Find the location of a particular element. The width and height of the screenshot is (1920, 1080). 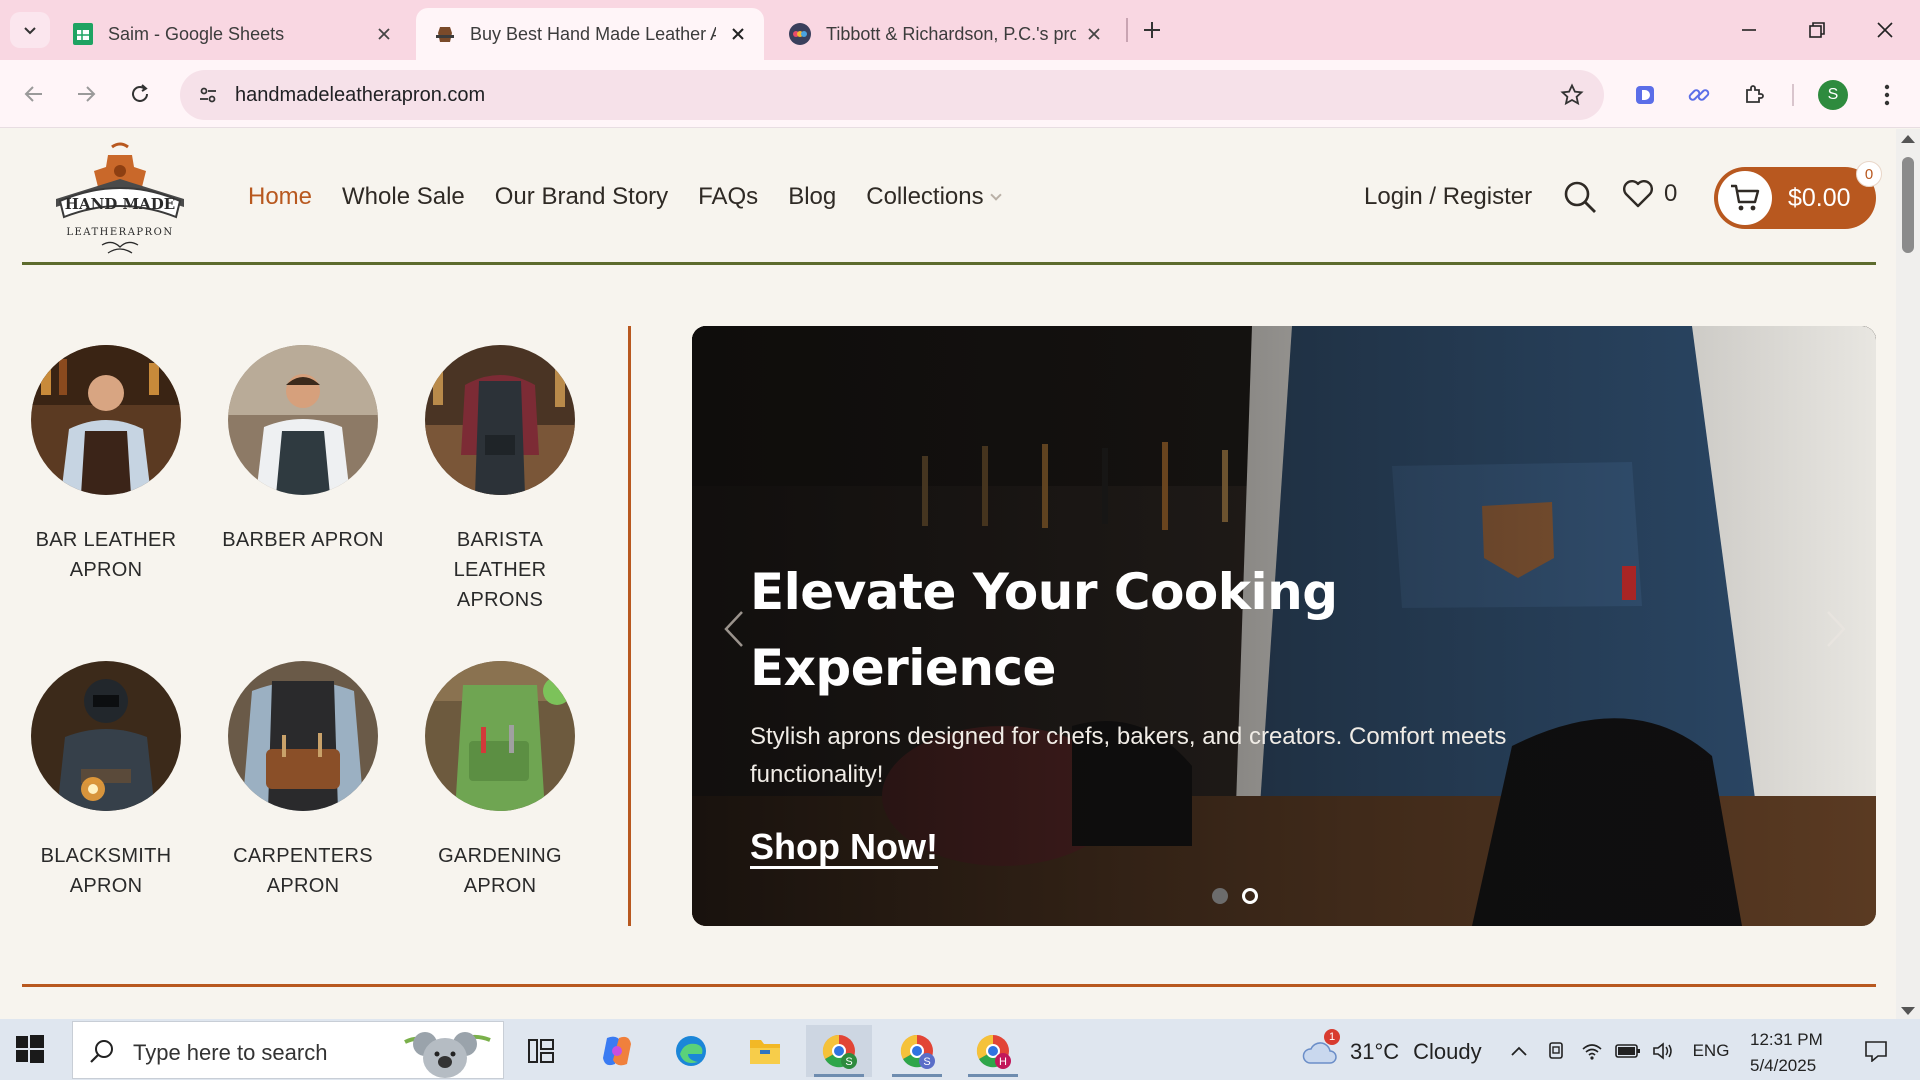

tab-search-button is located at coordinates (30, 30).